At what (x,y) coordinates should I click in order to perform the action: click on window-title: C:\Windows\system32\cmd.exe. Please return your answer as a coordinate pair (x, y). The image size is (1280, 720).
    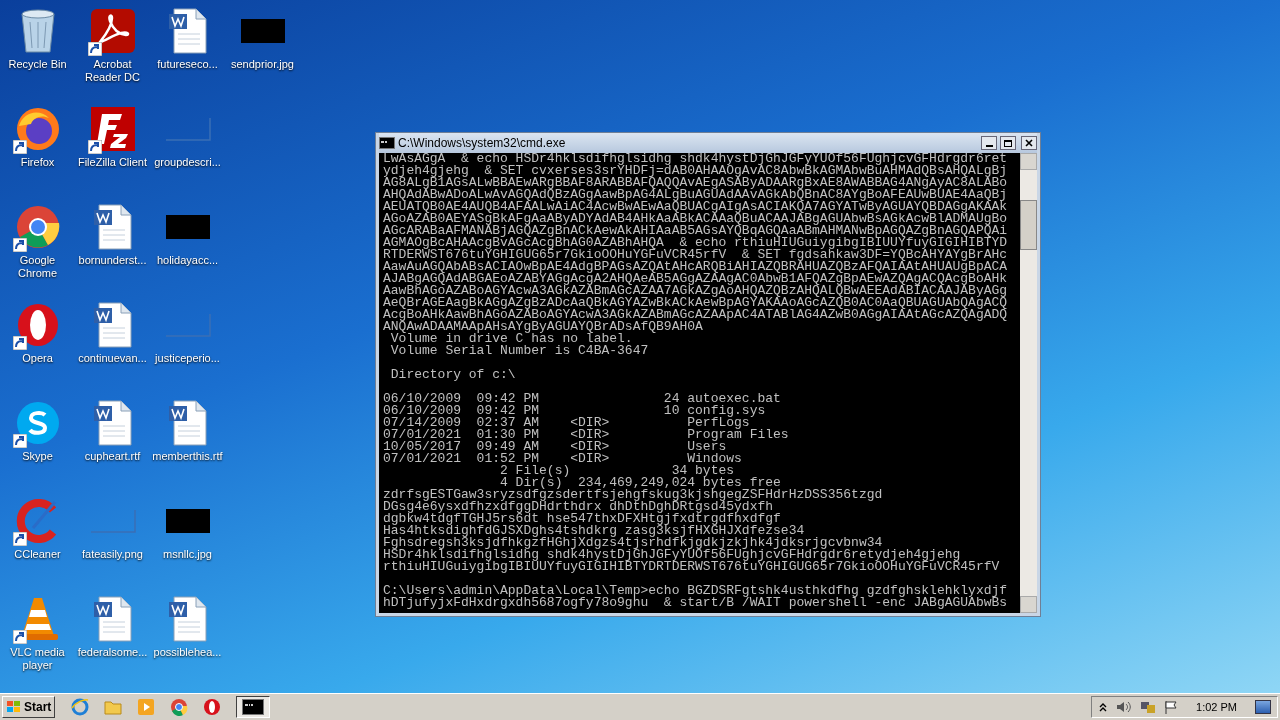
    Looking at the image, I should click on (482, 143).